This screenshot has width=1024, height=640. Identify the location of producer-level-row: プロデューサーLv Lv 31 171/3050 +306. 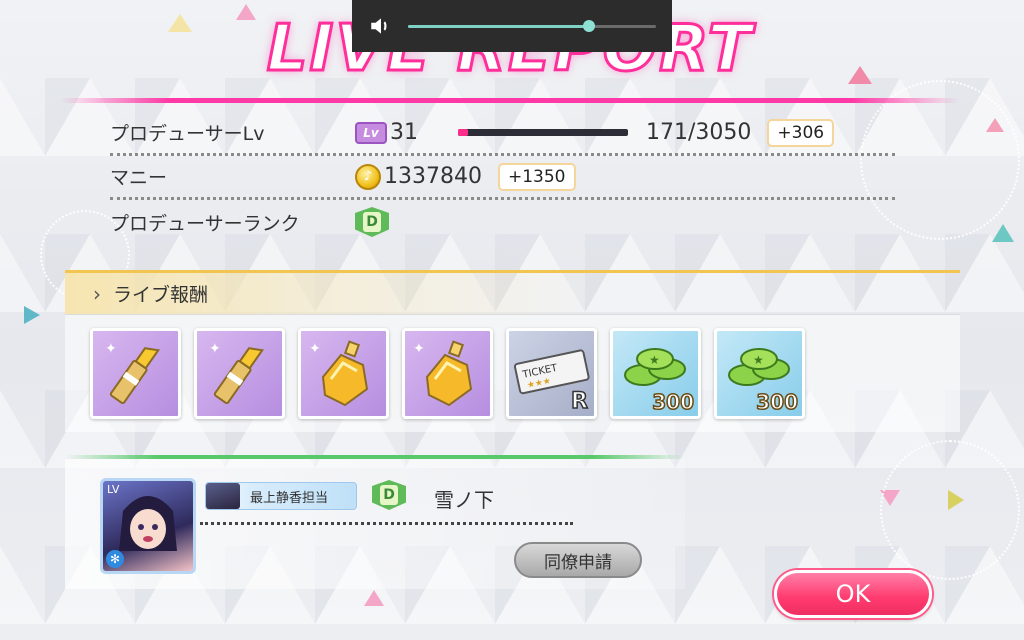
(502, 134).